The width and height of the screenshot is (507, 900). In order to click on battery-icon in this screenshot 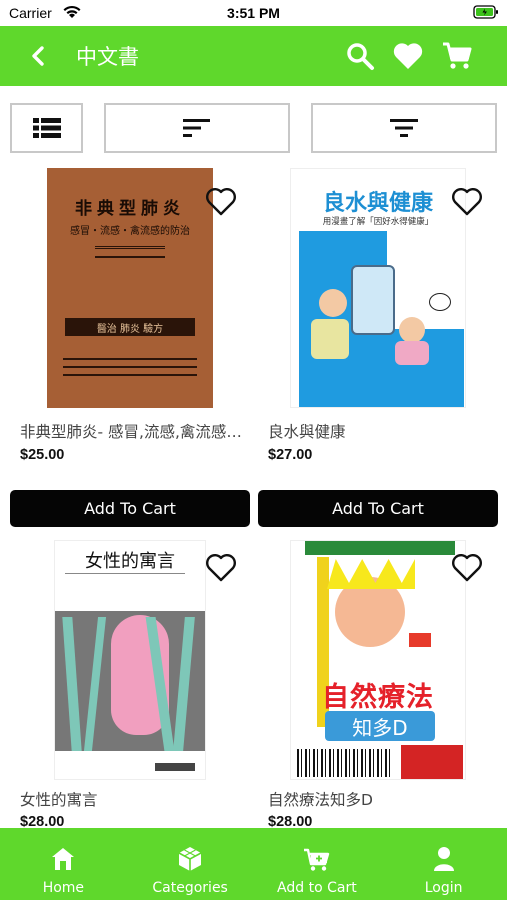, I will do `click(485, 12)`.